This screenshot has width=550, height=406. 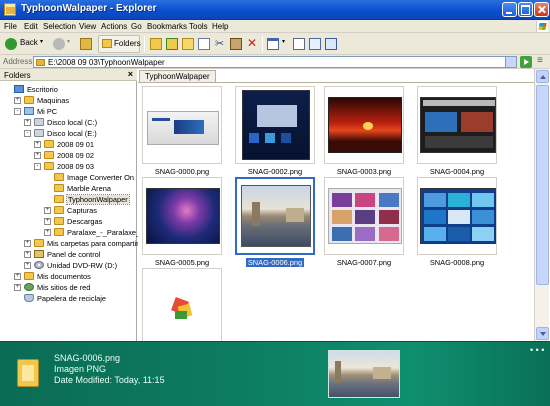 What do you see at coordinates (541, 61) in the screenshot?
I see `address-options-icon: ≡` at bounding box center [541, 61].